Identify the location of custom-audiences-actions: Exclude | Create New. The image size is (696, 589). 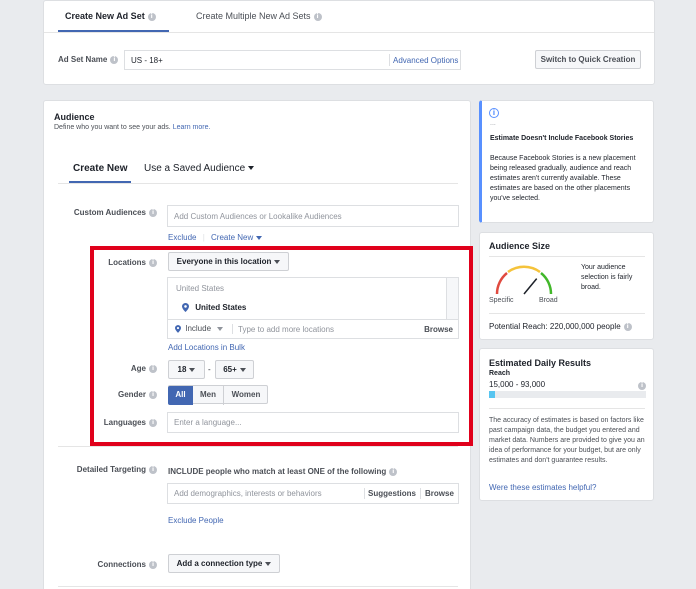
(215, 237).